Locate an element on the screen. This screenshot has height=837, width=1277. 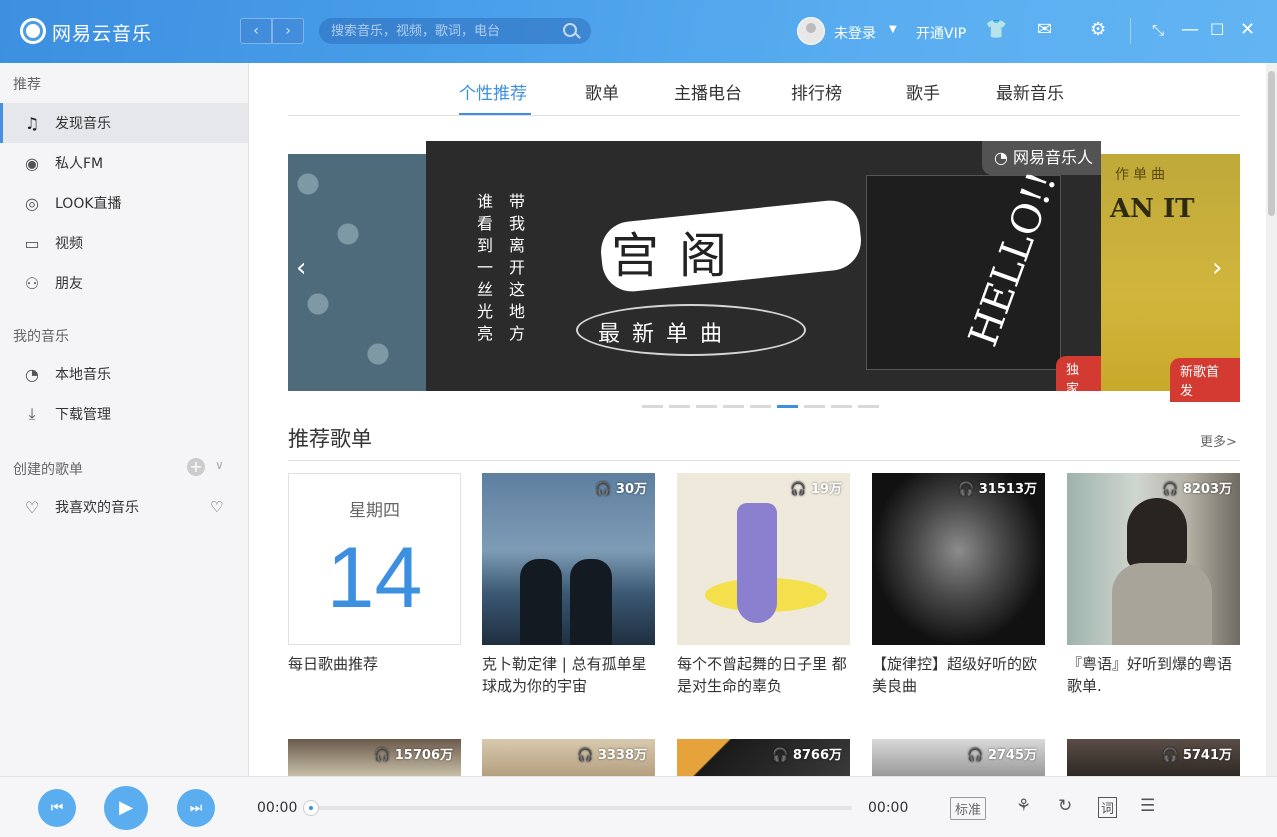
sidebar-item-label: 私人FM is located at coordinates (79, 164).